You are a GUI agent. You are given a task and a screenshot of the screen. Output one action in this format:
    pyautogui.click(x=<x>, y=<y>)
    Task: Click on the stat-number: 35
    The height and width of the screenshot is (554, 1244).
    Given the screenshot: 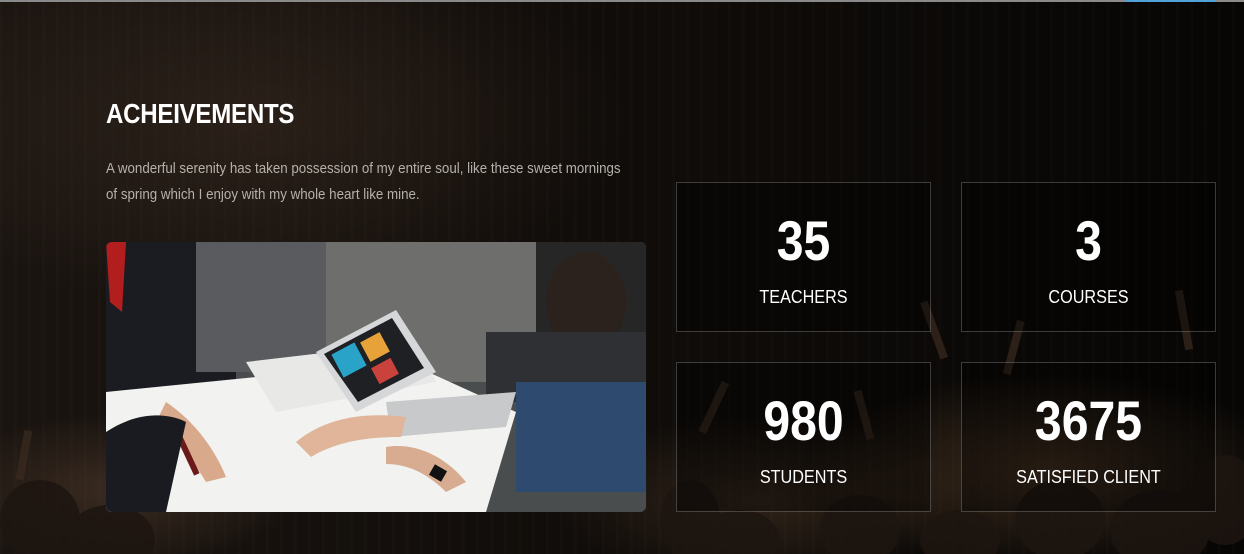 What is the action you would take?
    pyautogui.click(x=803, y=240)
    